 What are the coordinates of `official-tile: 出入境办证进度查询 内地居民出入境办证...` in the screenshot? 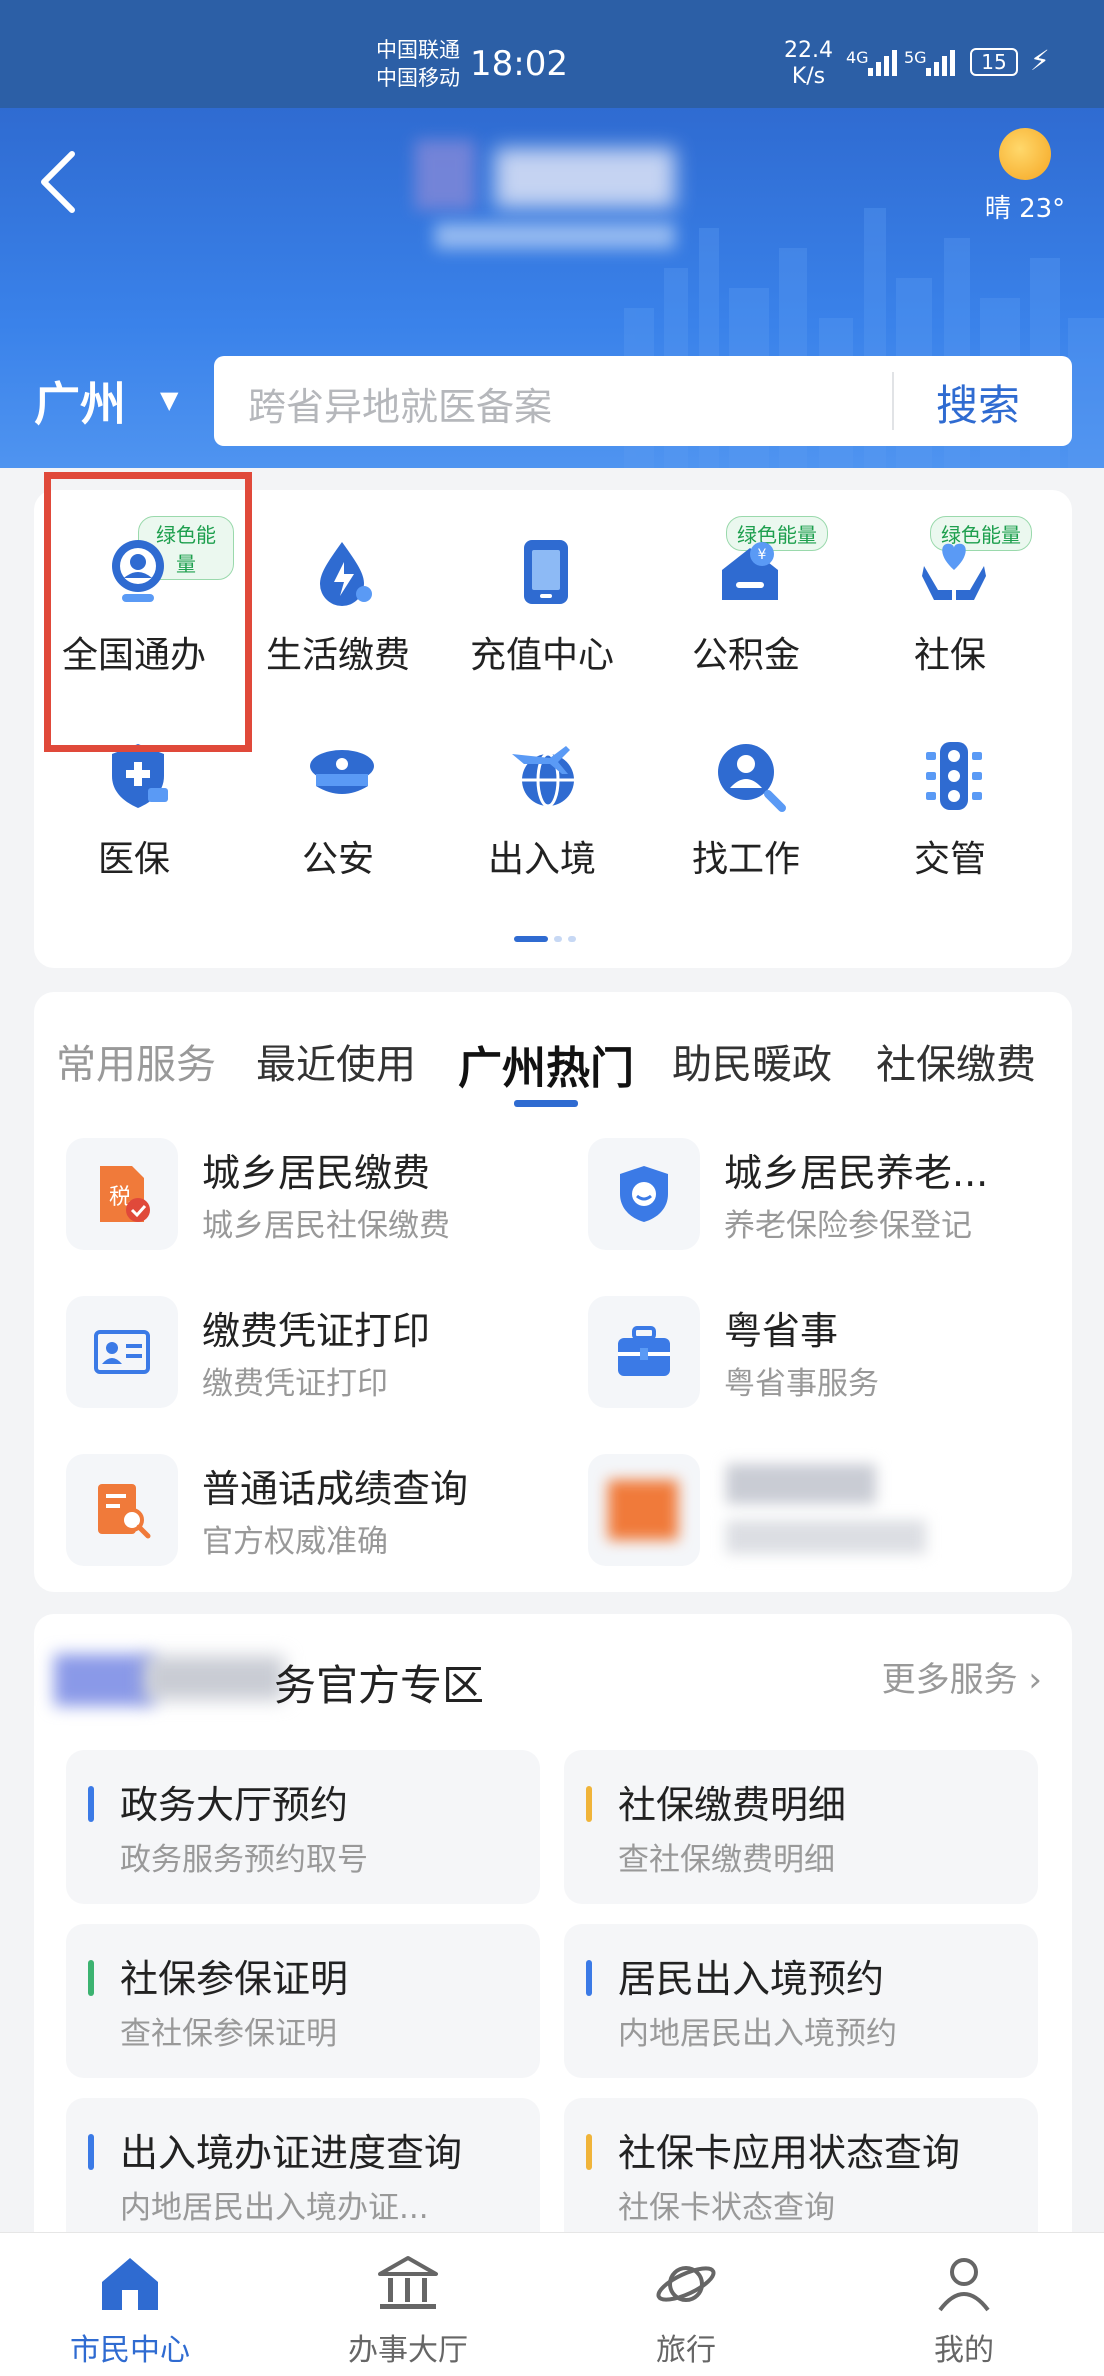 It's located at (303, 2175).